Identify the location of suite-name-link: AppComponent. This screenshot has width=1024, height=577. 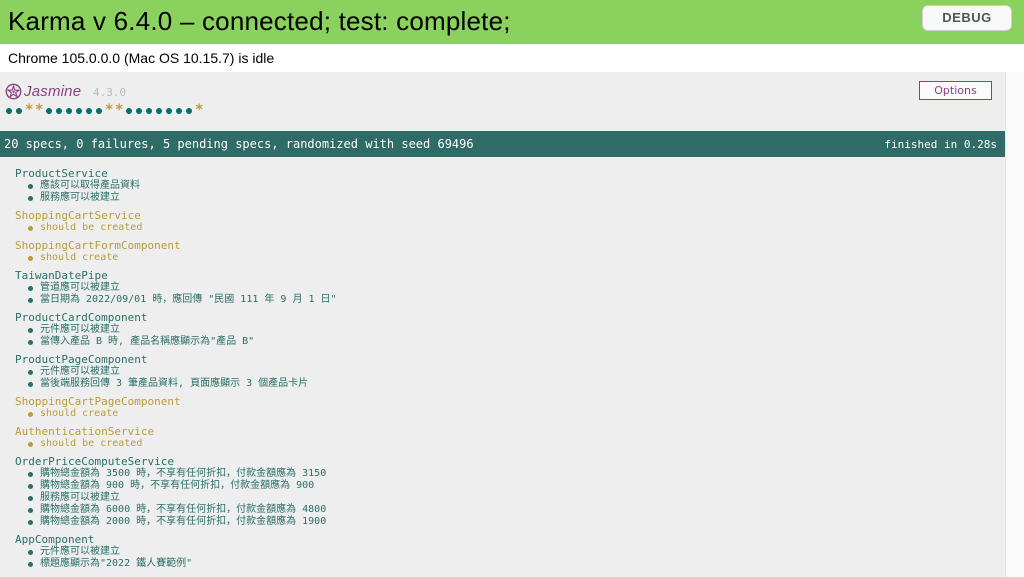
(505, 540).